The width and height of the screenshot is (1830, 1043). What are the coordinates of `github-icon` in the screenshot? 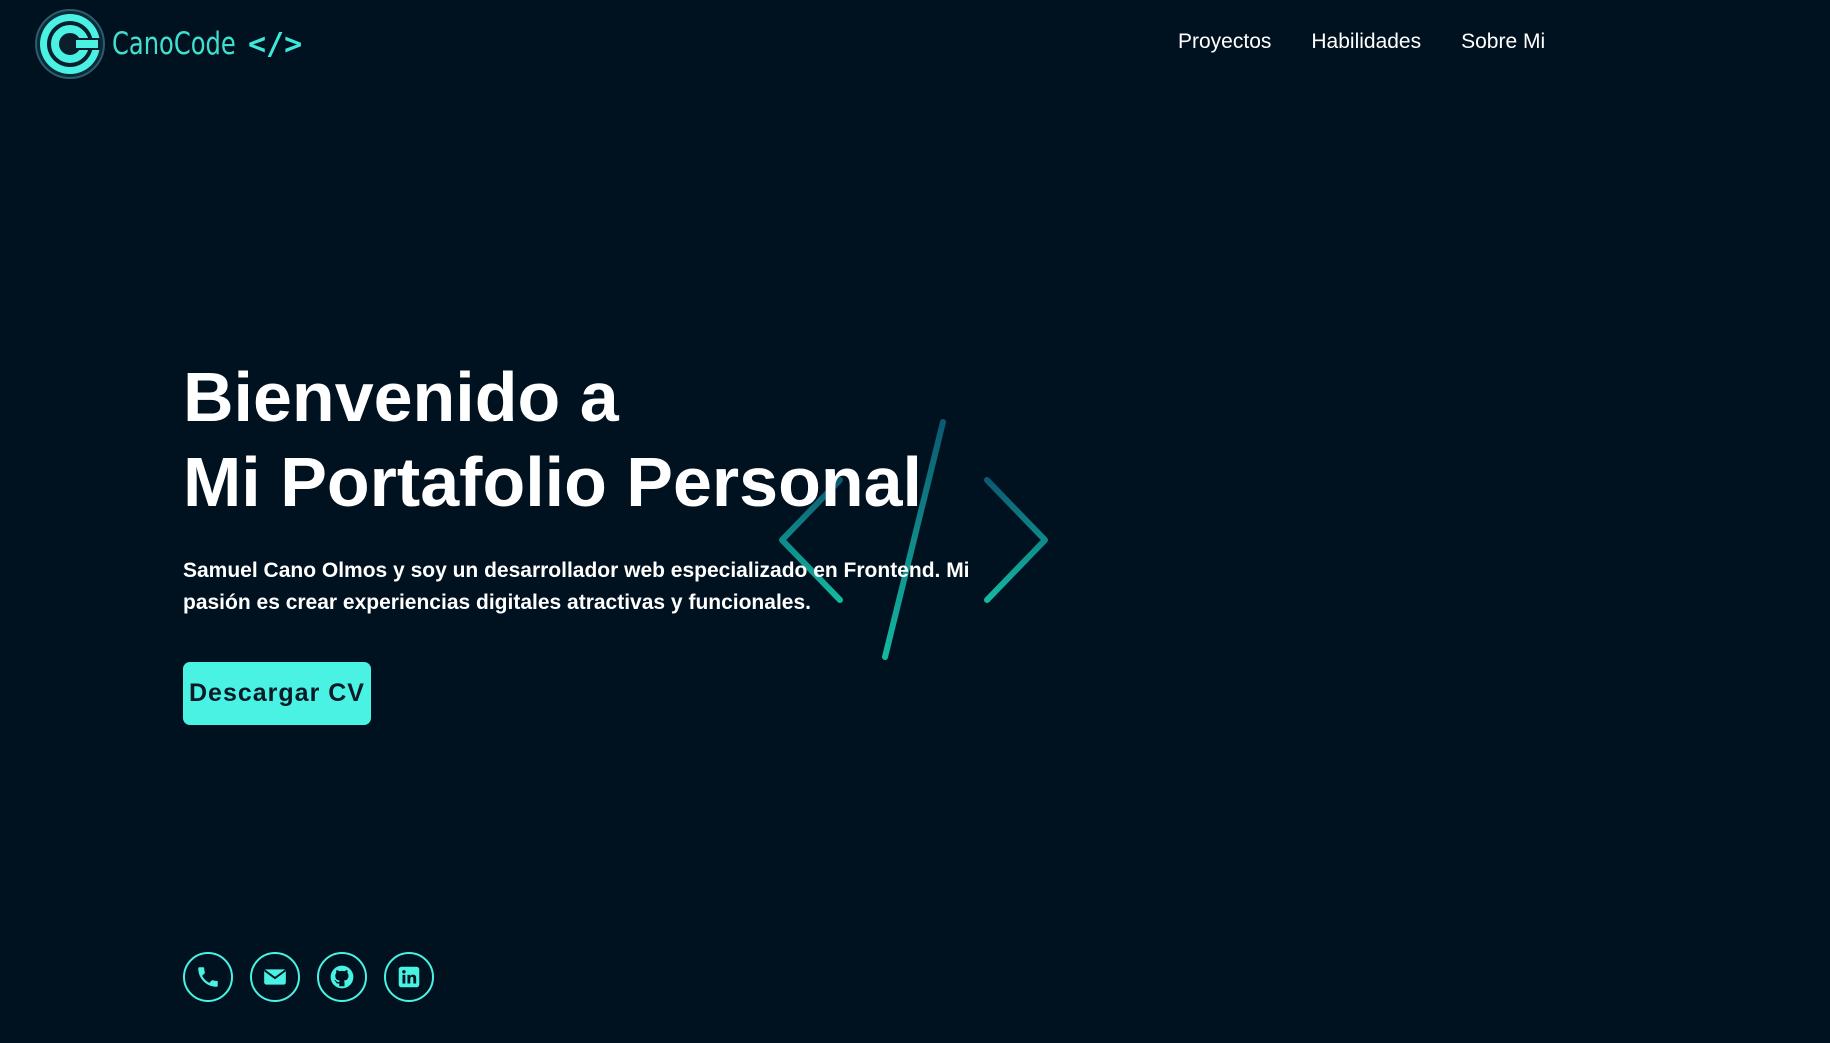 It's located at (342, 977).